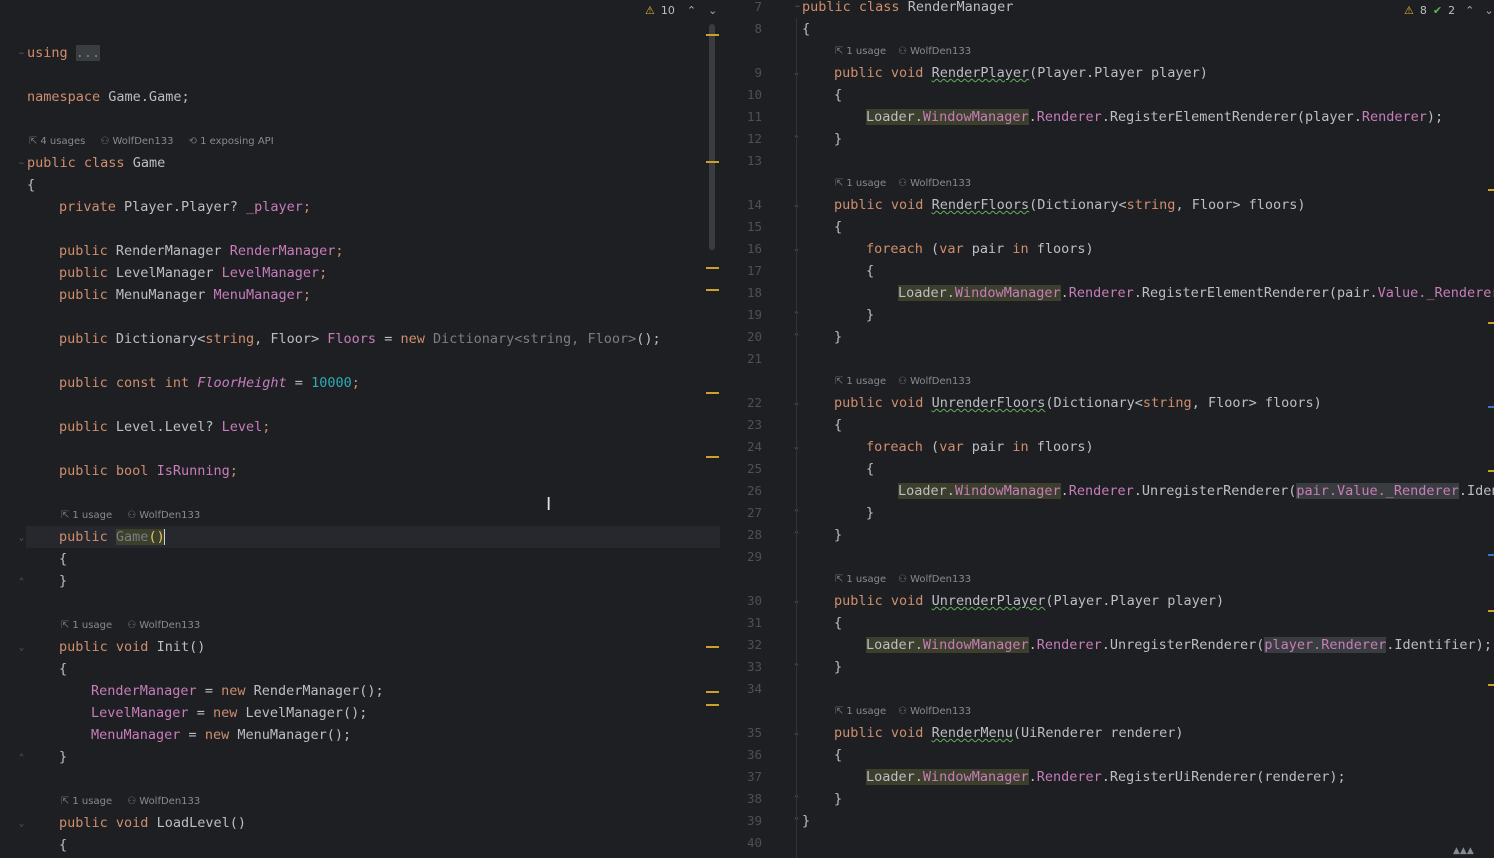 This screenshot has width=1494, height=858. Describe the element at coordinates (152, 823) in the screenshot. I see `code-line: public void LoadLevel()` at that location.